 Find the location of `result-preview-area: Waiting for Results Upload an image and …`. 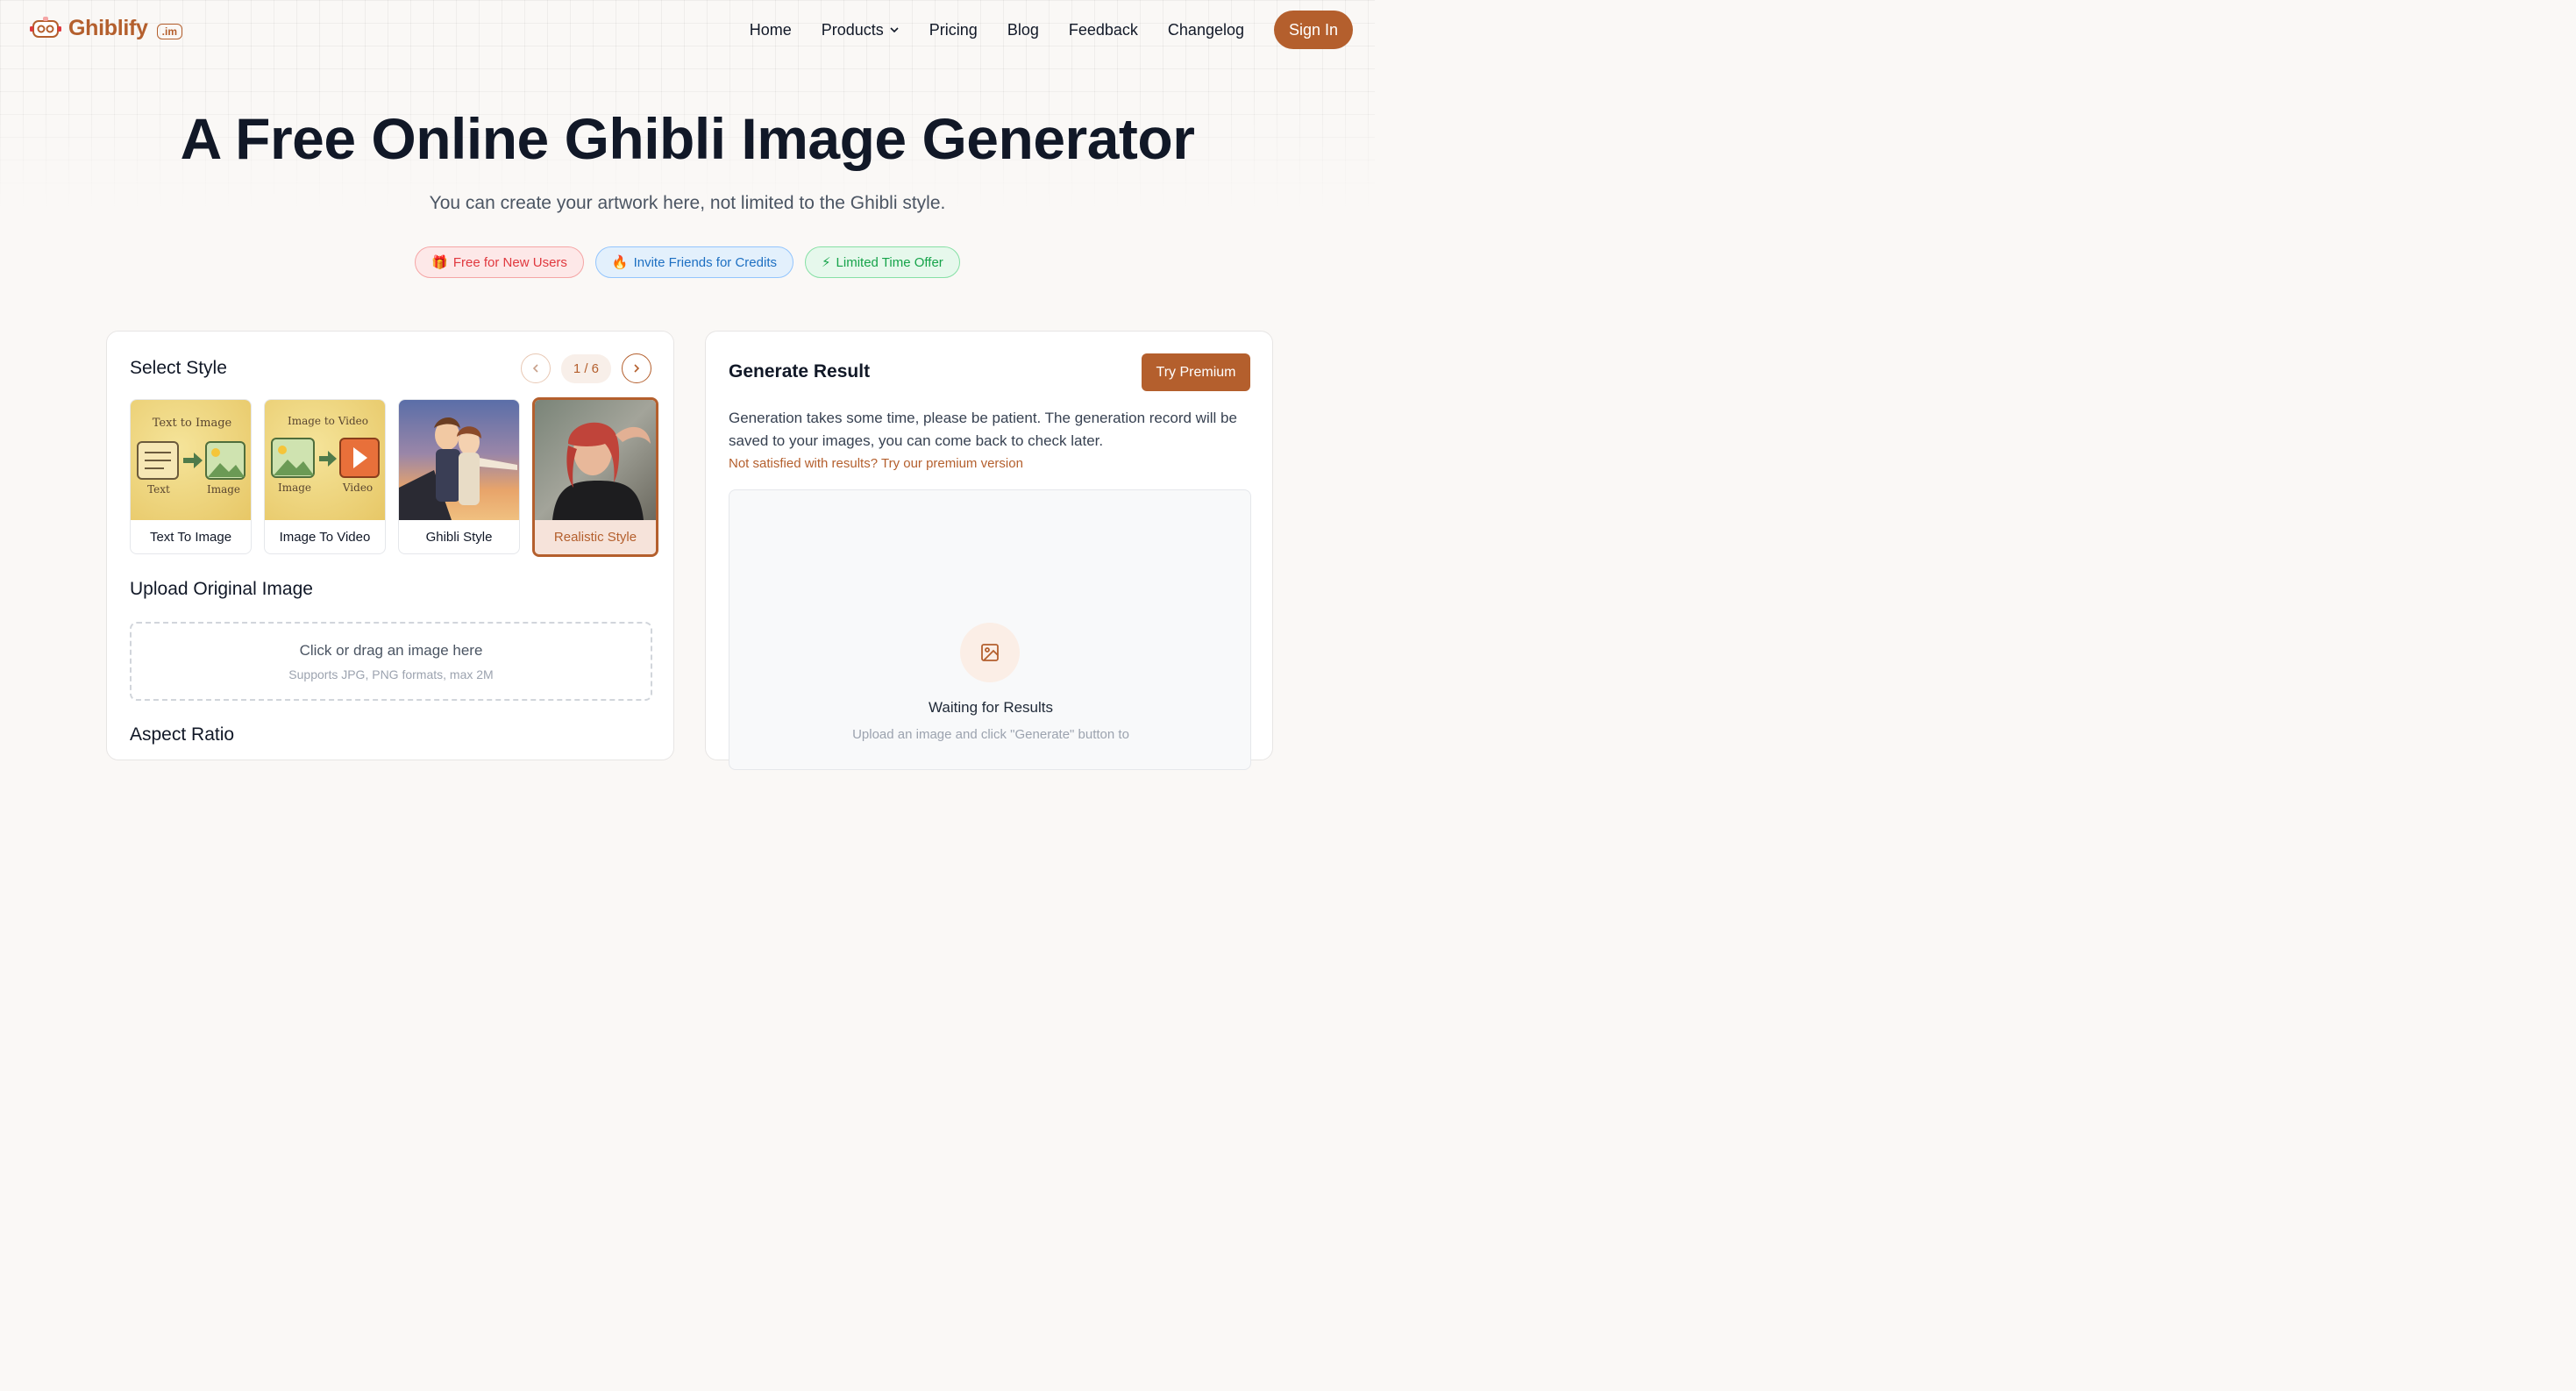

result-preview-area: Waiting for Results Upload an image and … is located at coordinates (990, 629).